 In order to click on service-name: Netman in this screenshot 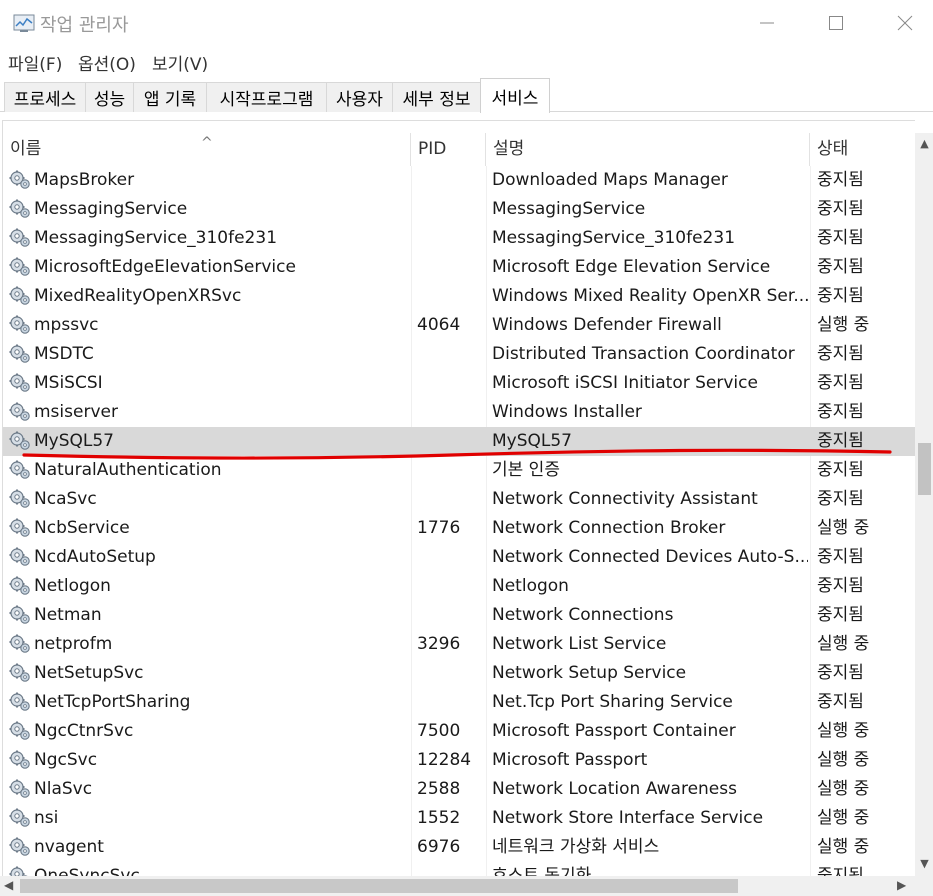, I will do `click(68, 615)`.